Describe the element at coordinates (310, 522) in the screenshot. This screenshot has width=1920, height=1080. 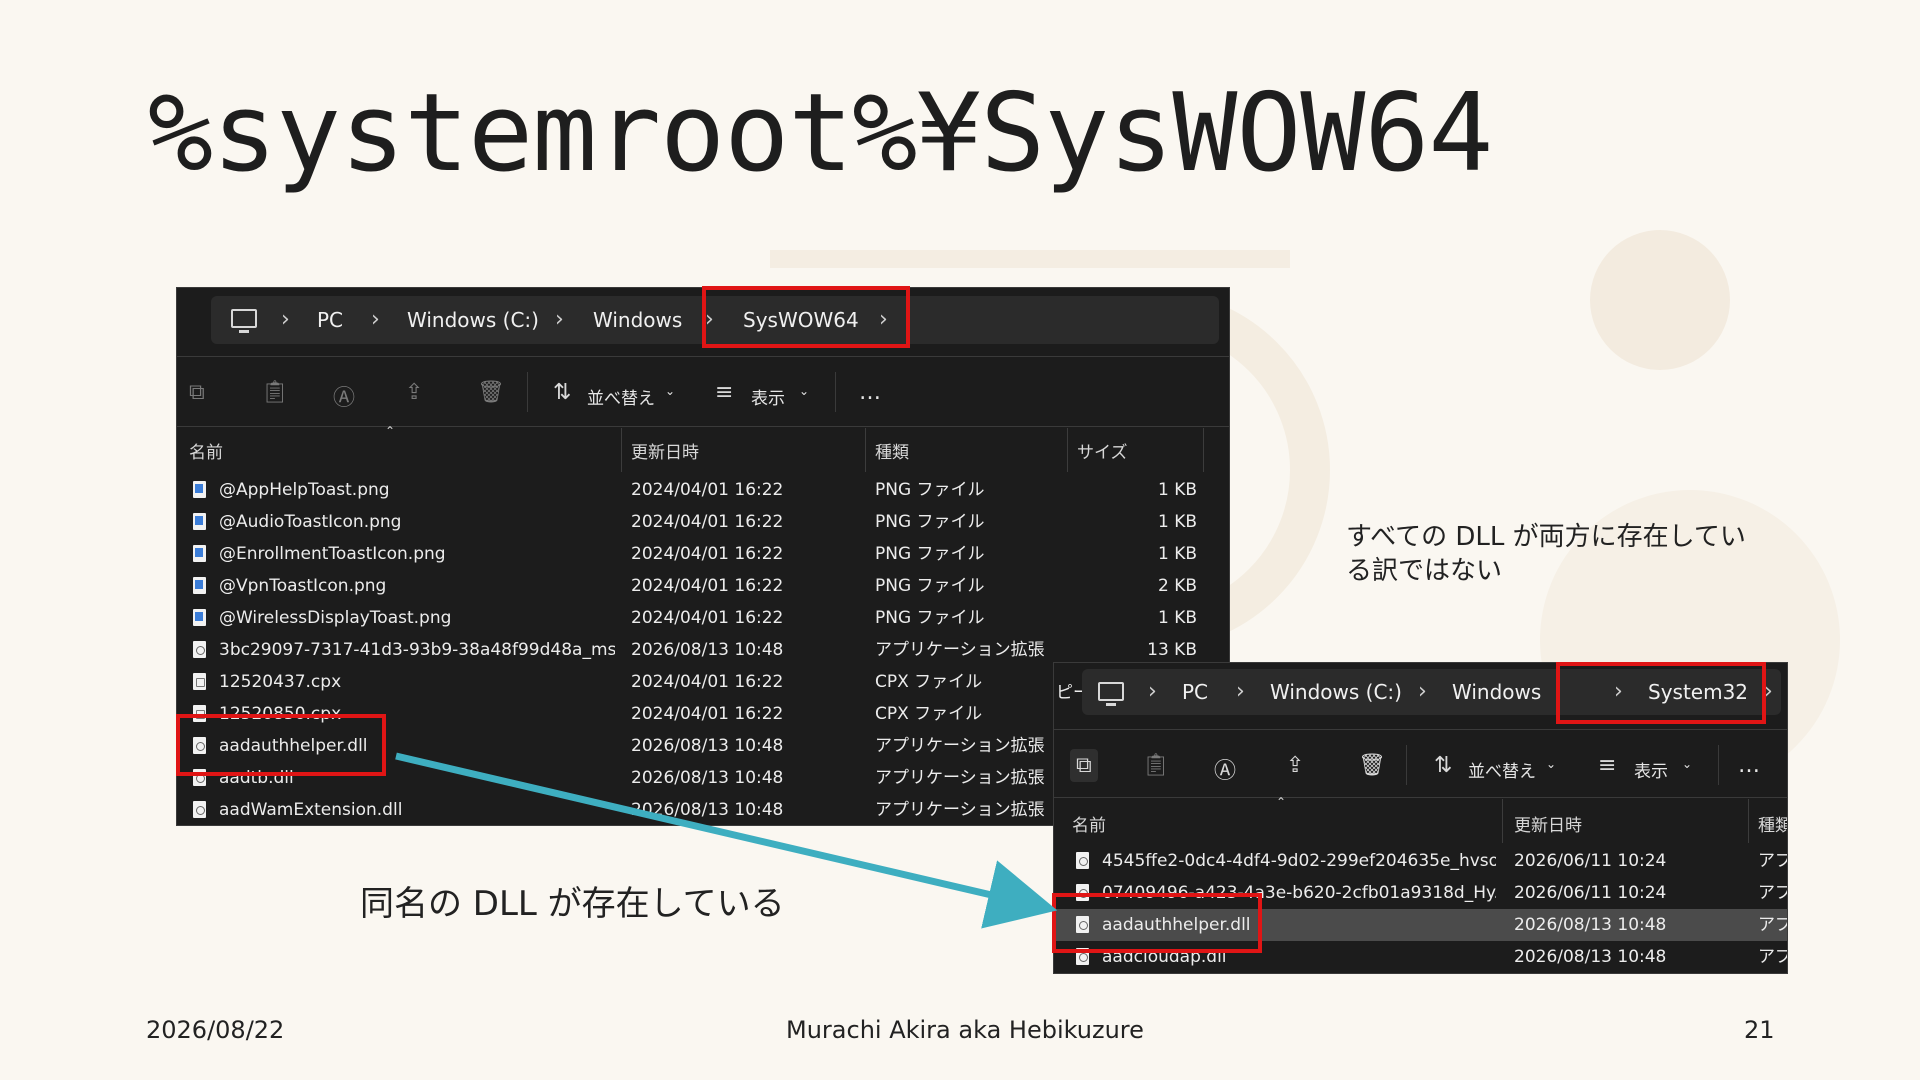
I see `cell-name: @AudioToastIcon.png` at that location.